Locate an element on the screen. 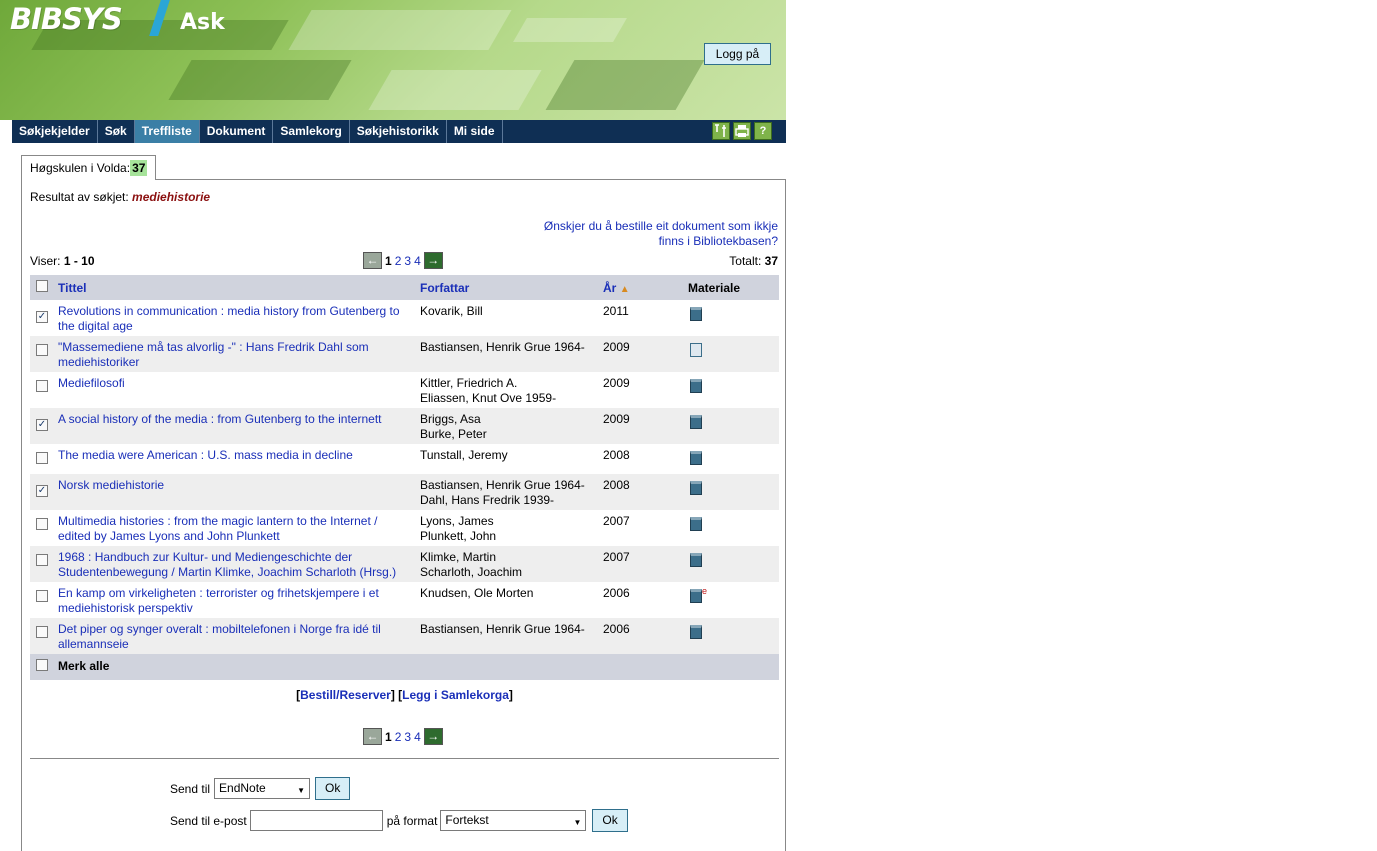 This screenshot has width=1377, height=851. export-format-select: EndNote is located at coordinates (262, 788).